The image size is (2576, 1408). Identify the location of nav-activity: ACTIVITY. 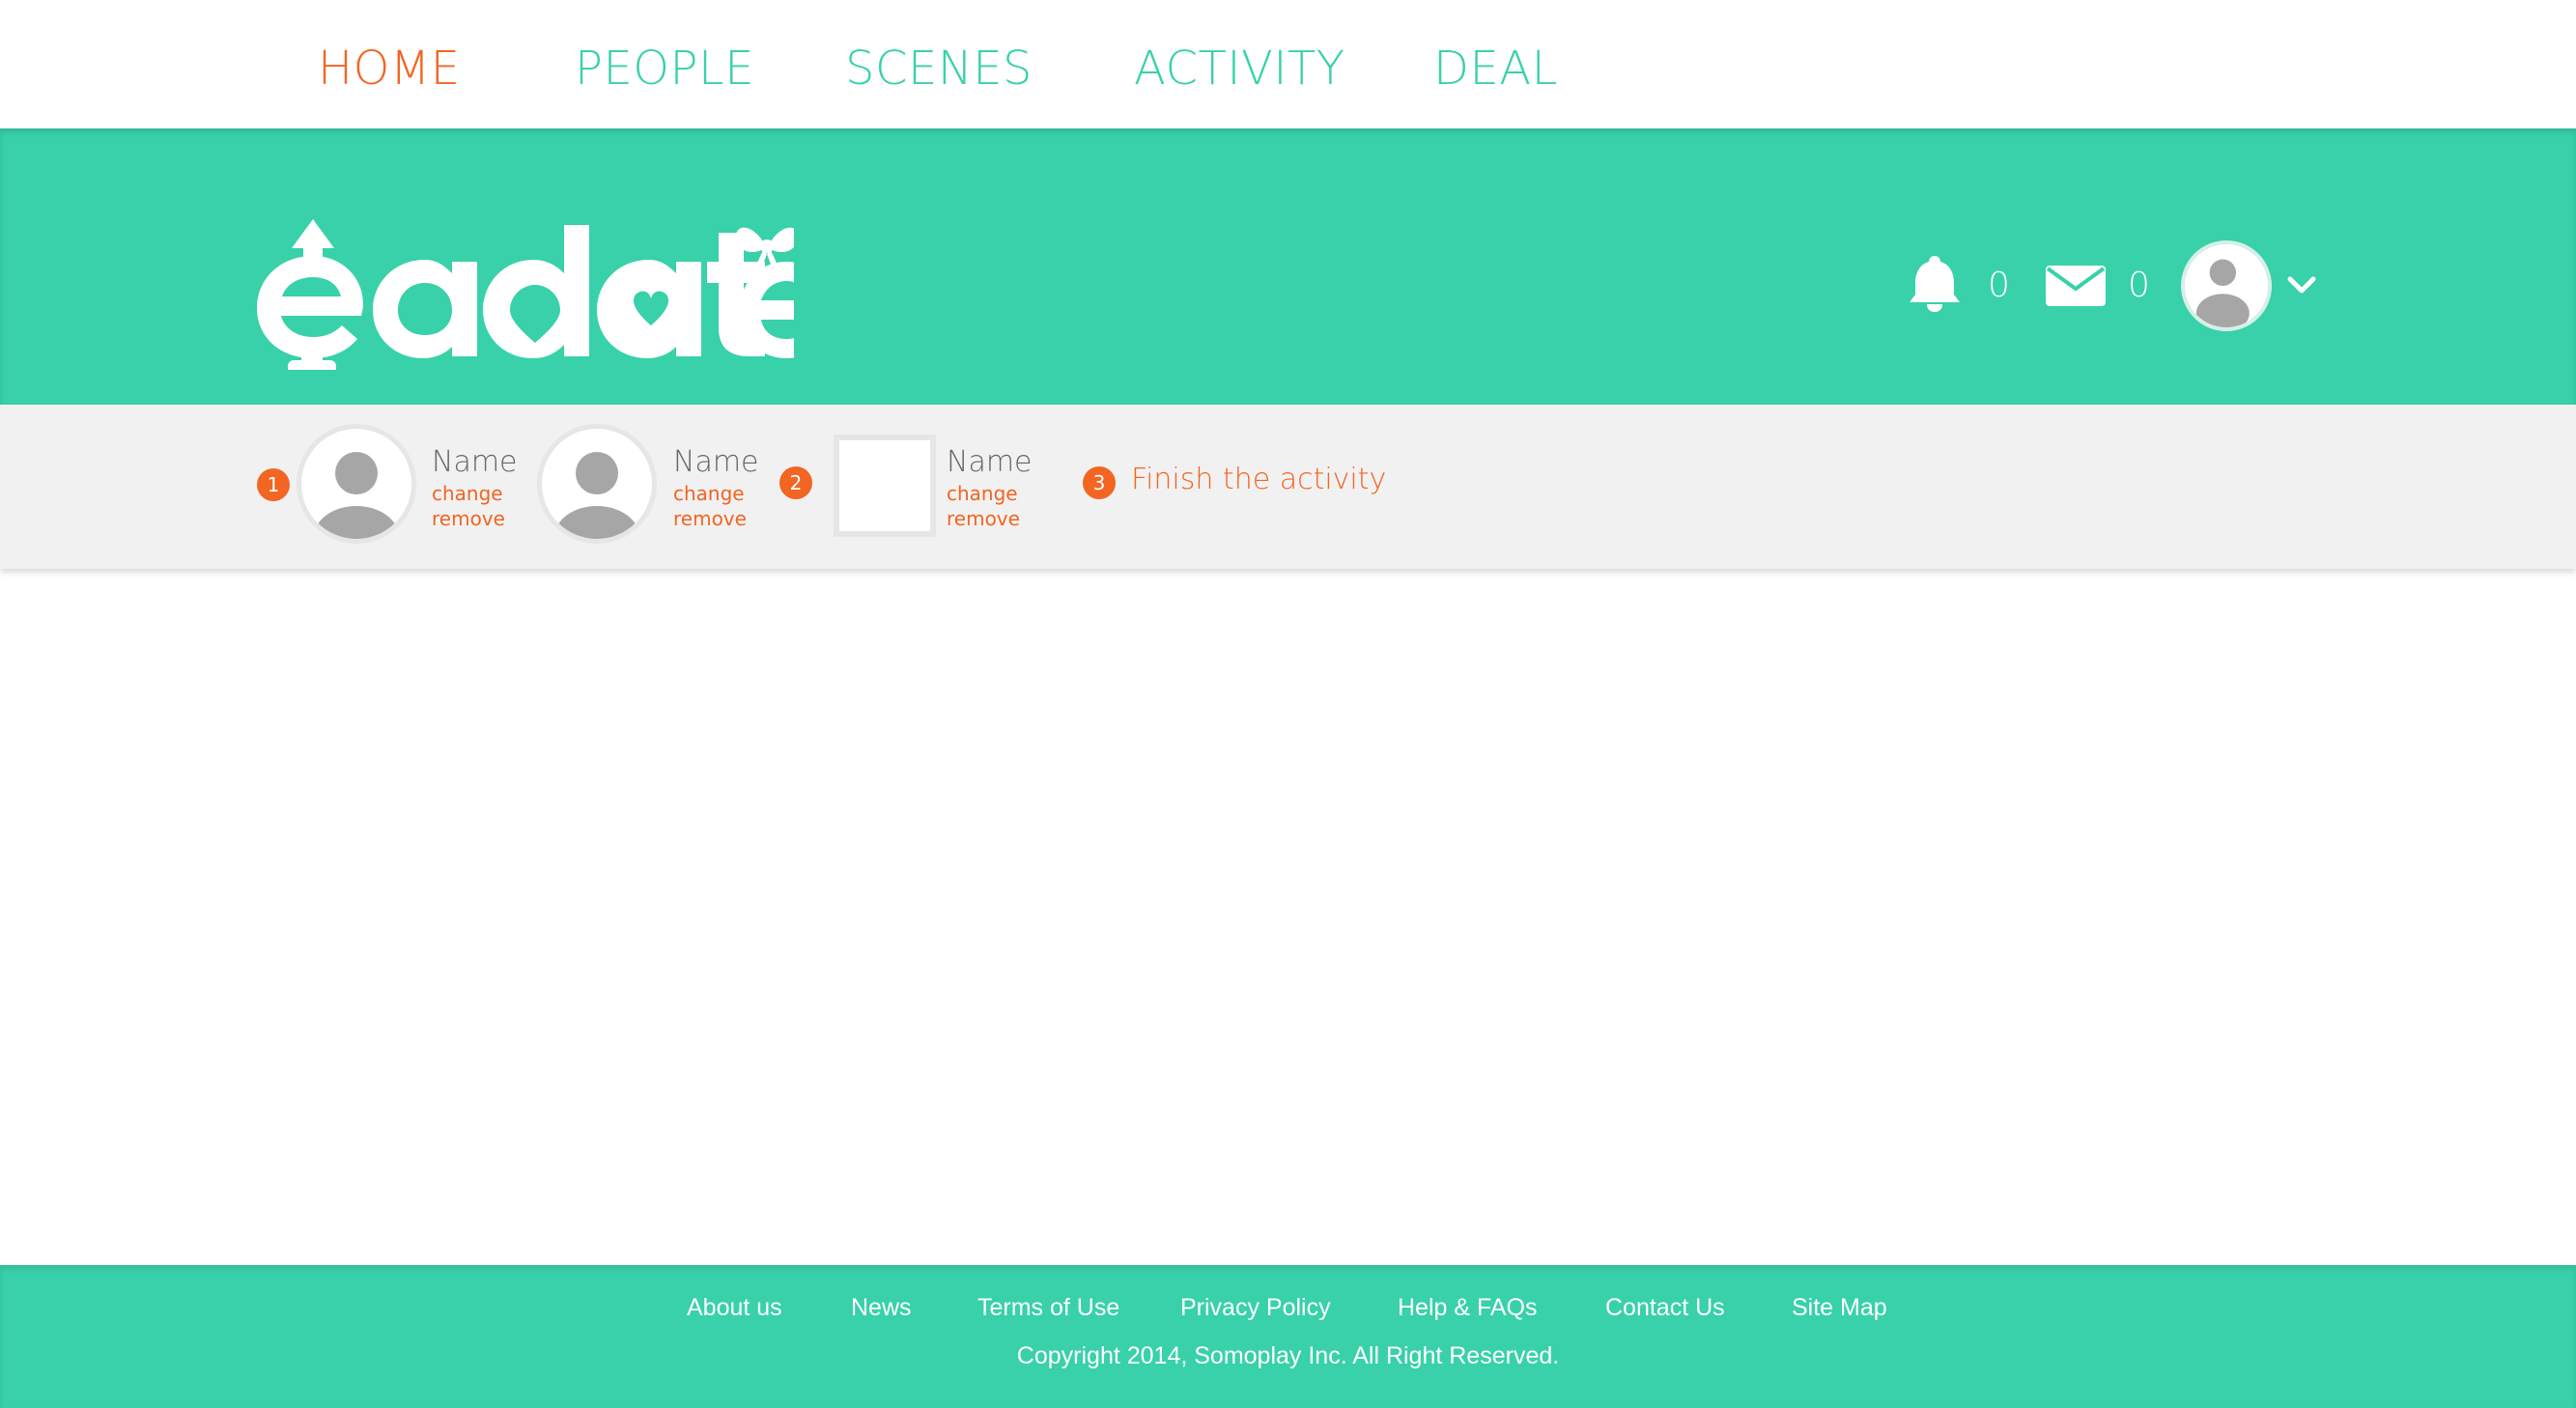
(1239, 64).